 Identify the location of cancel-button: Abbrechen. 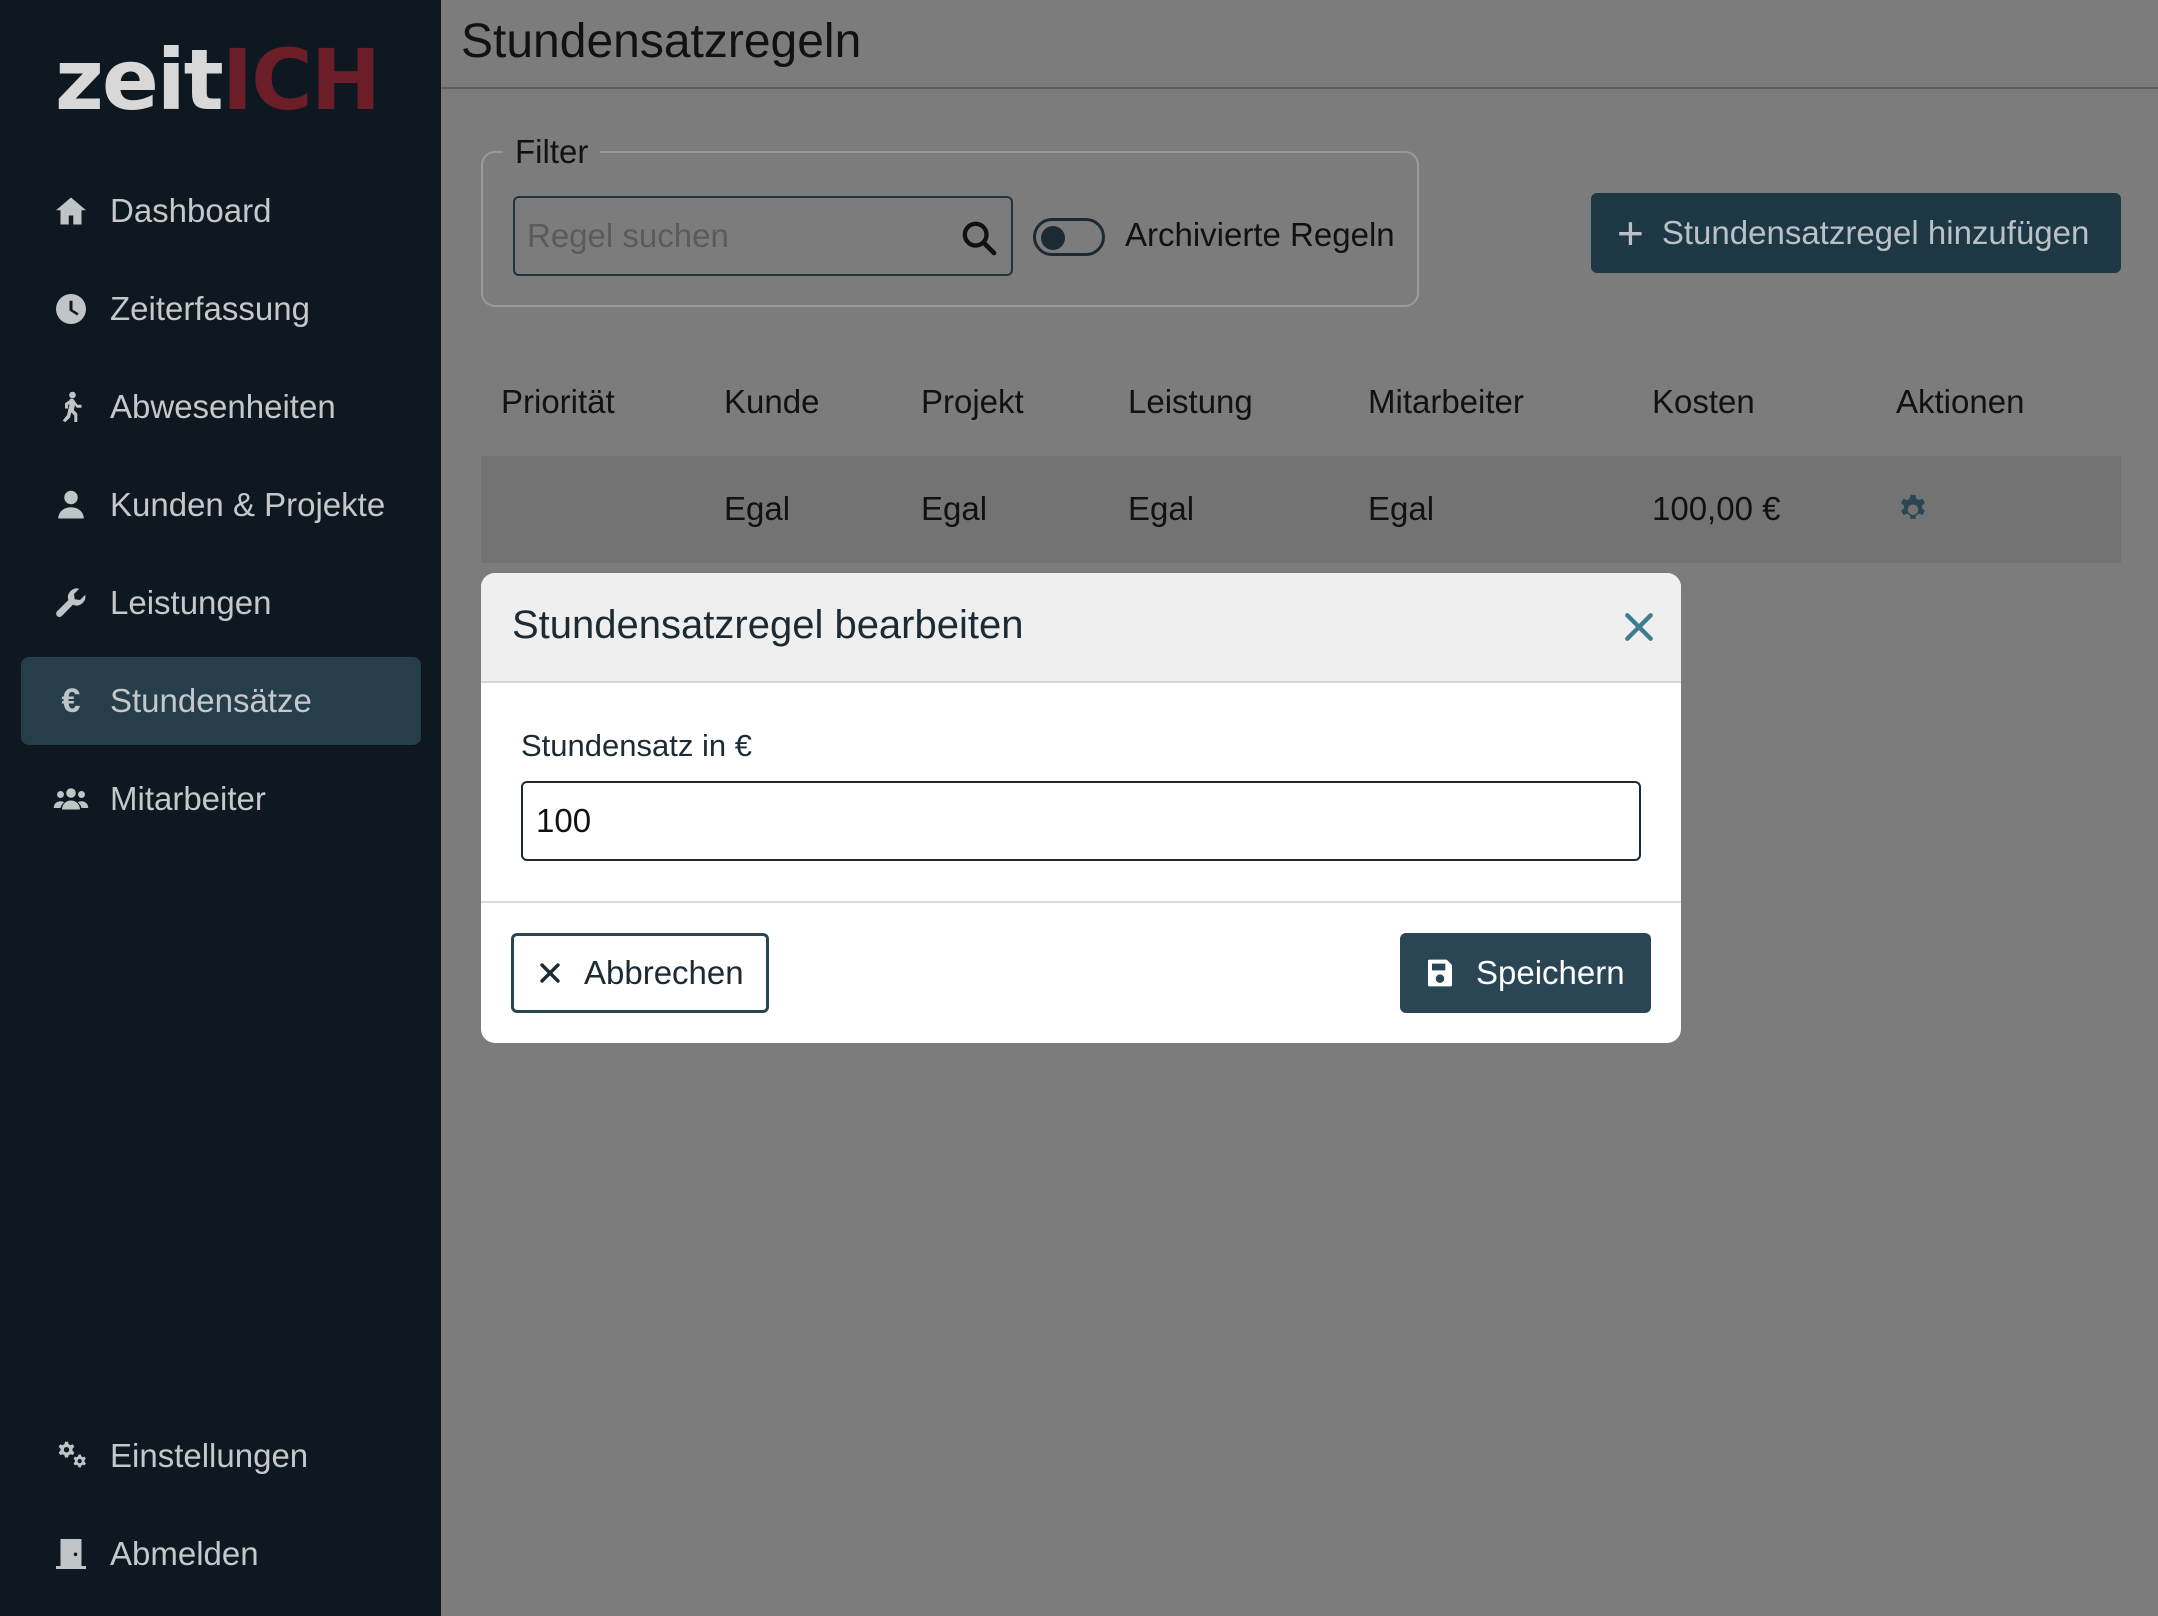
(640, 973).